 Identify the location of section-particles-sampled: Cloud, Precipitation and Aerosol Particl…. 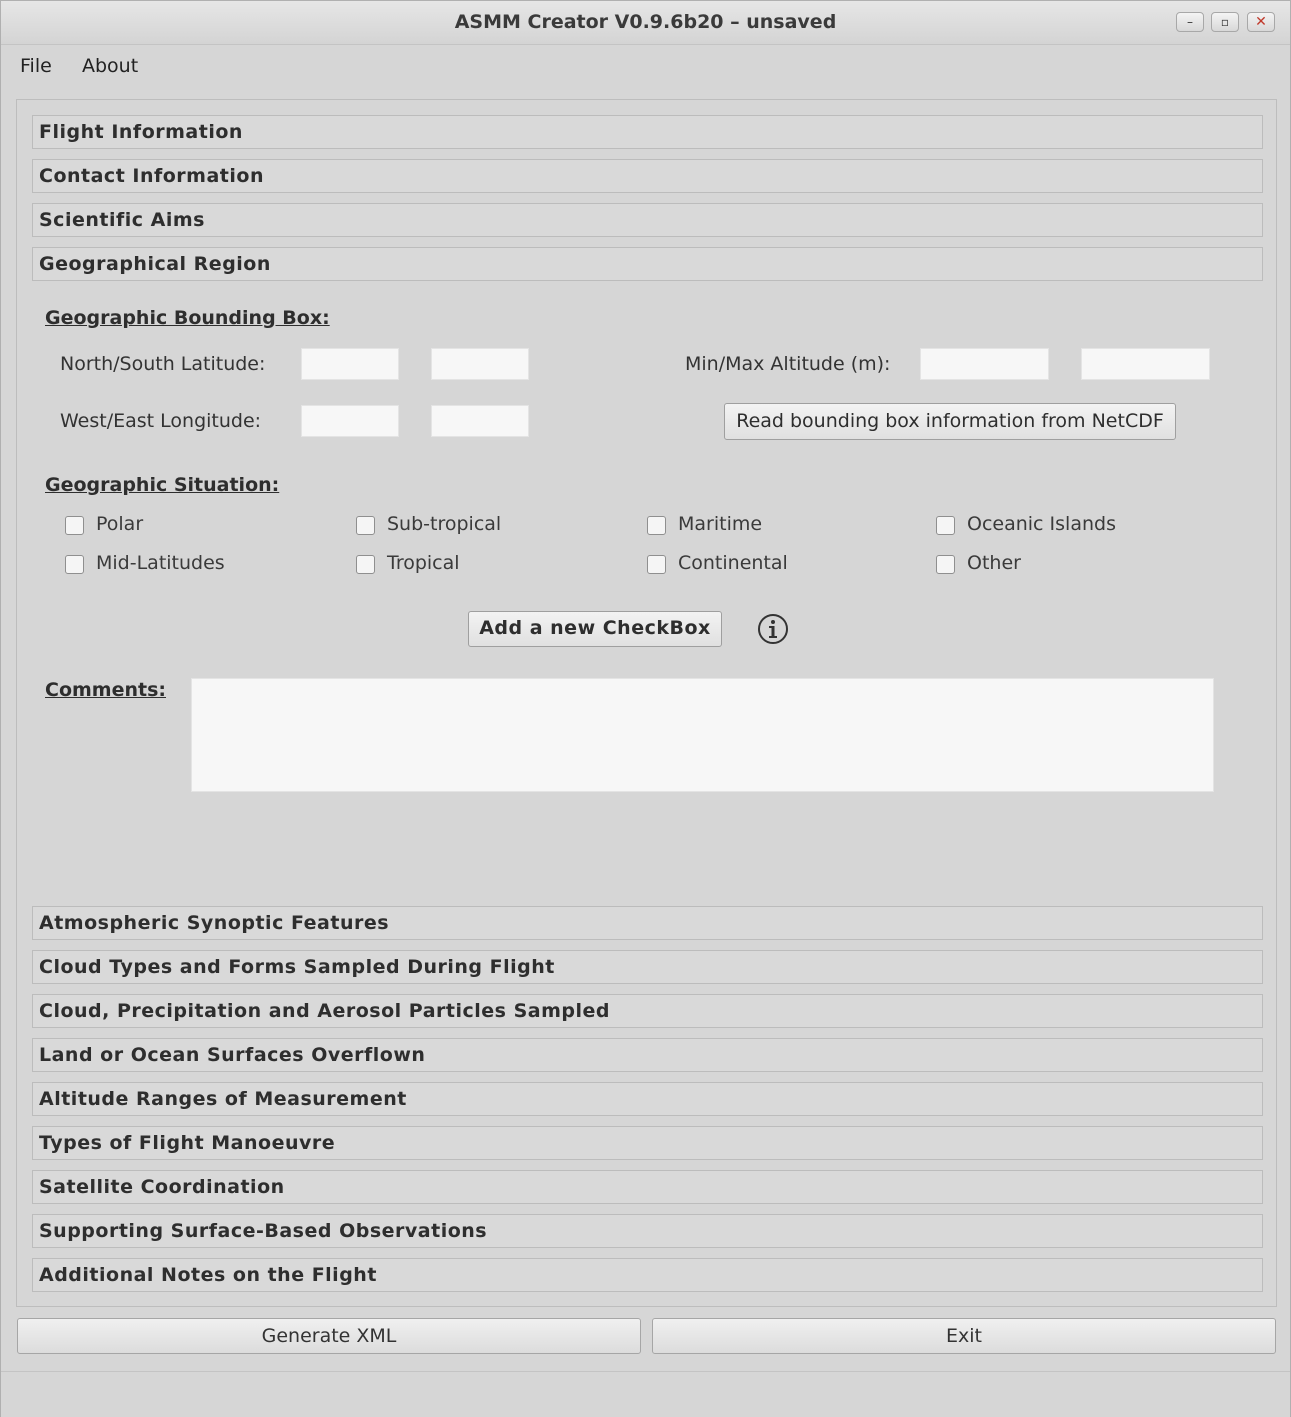
(647, 1011).